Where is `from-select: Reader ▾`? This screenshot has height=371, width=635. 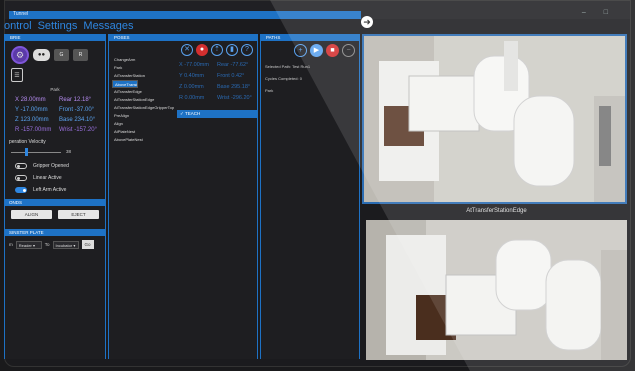 from-select: Reader ▾ is located at coordinates (28, 244).